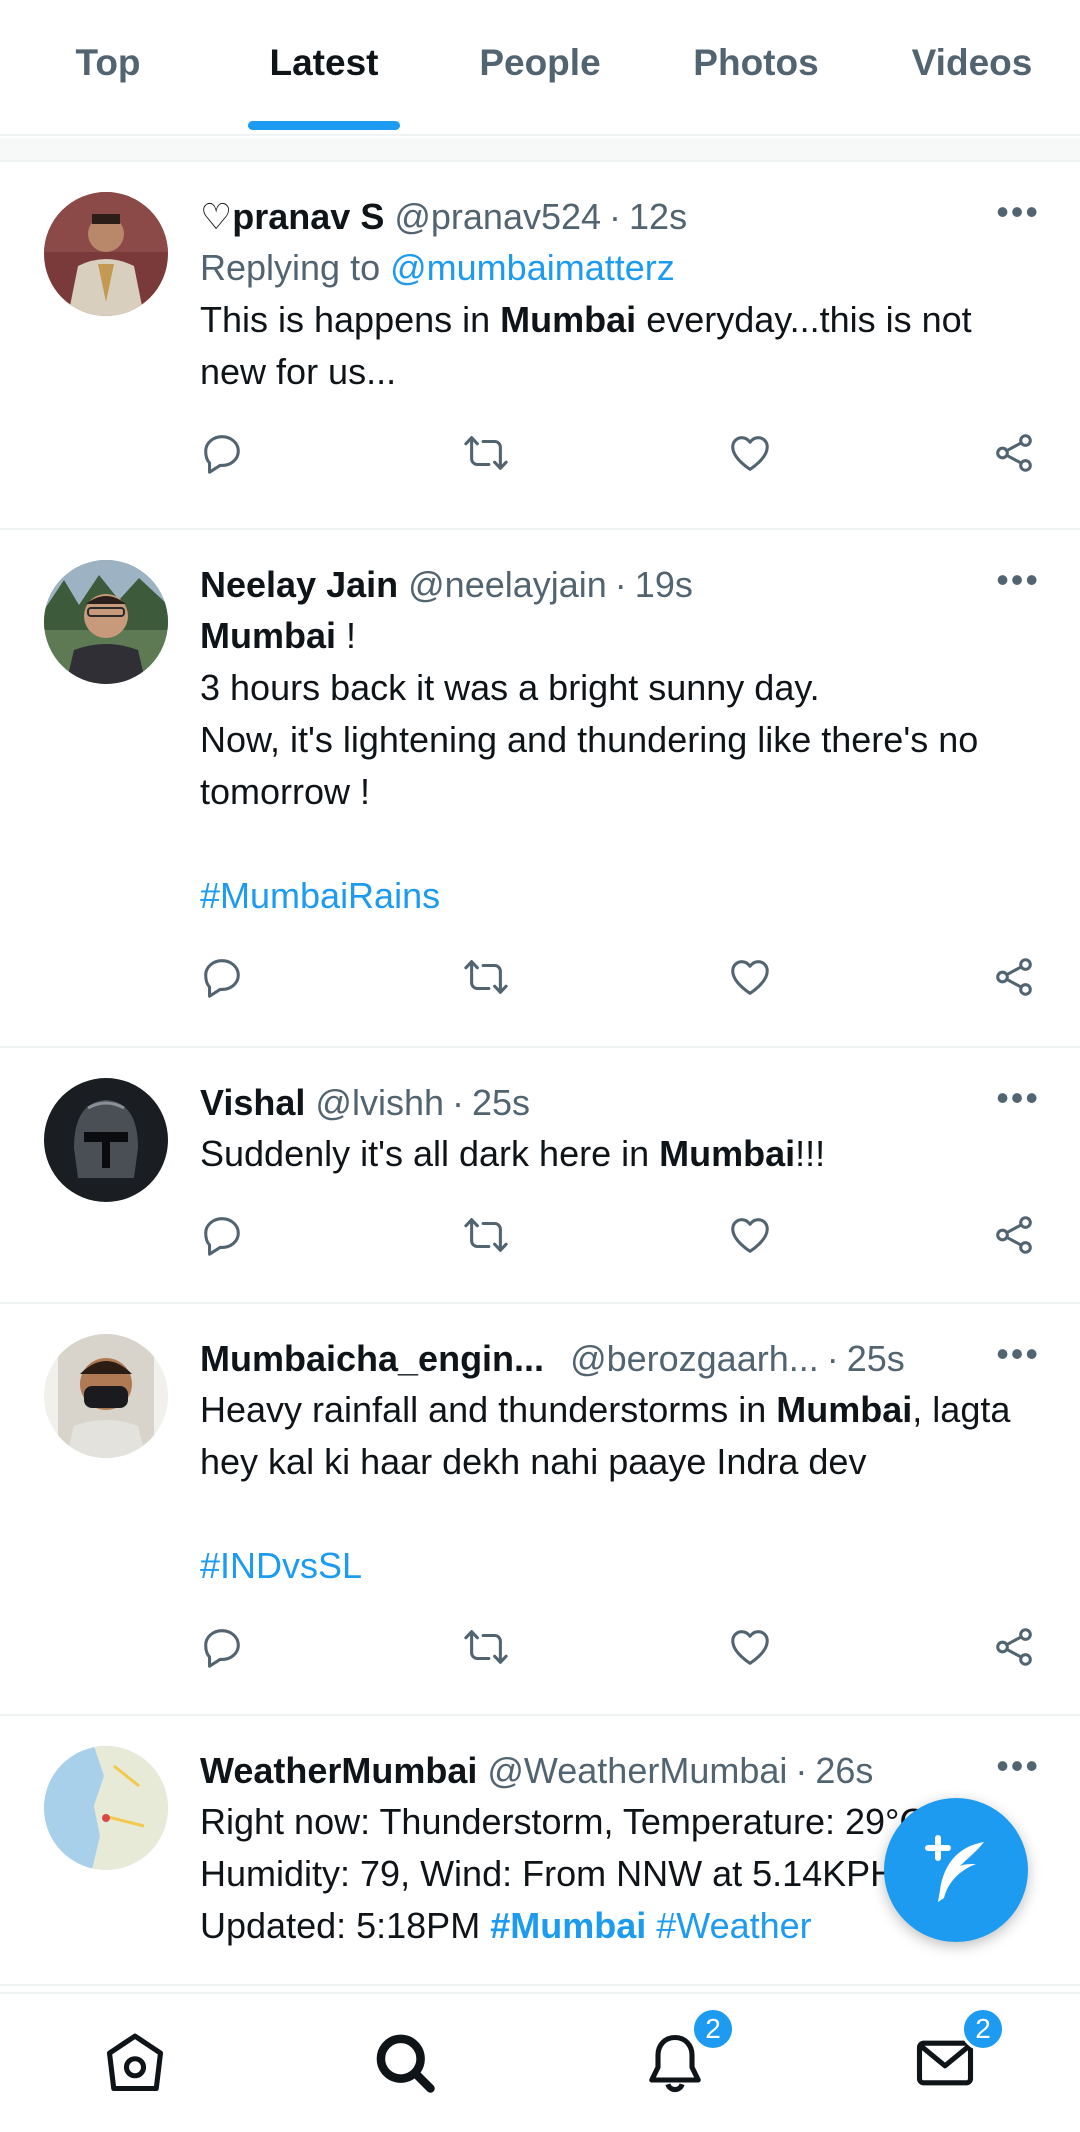  Describe the element at coordinates (430, 1153) in the screenshot. I see `text-segment: Suddenly it's all dark here in` at that location.